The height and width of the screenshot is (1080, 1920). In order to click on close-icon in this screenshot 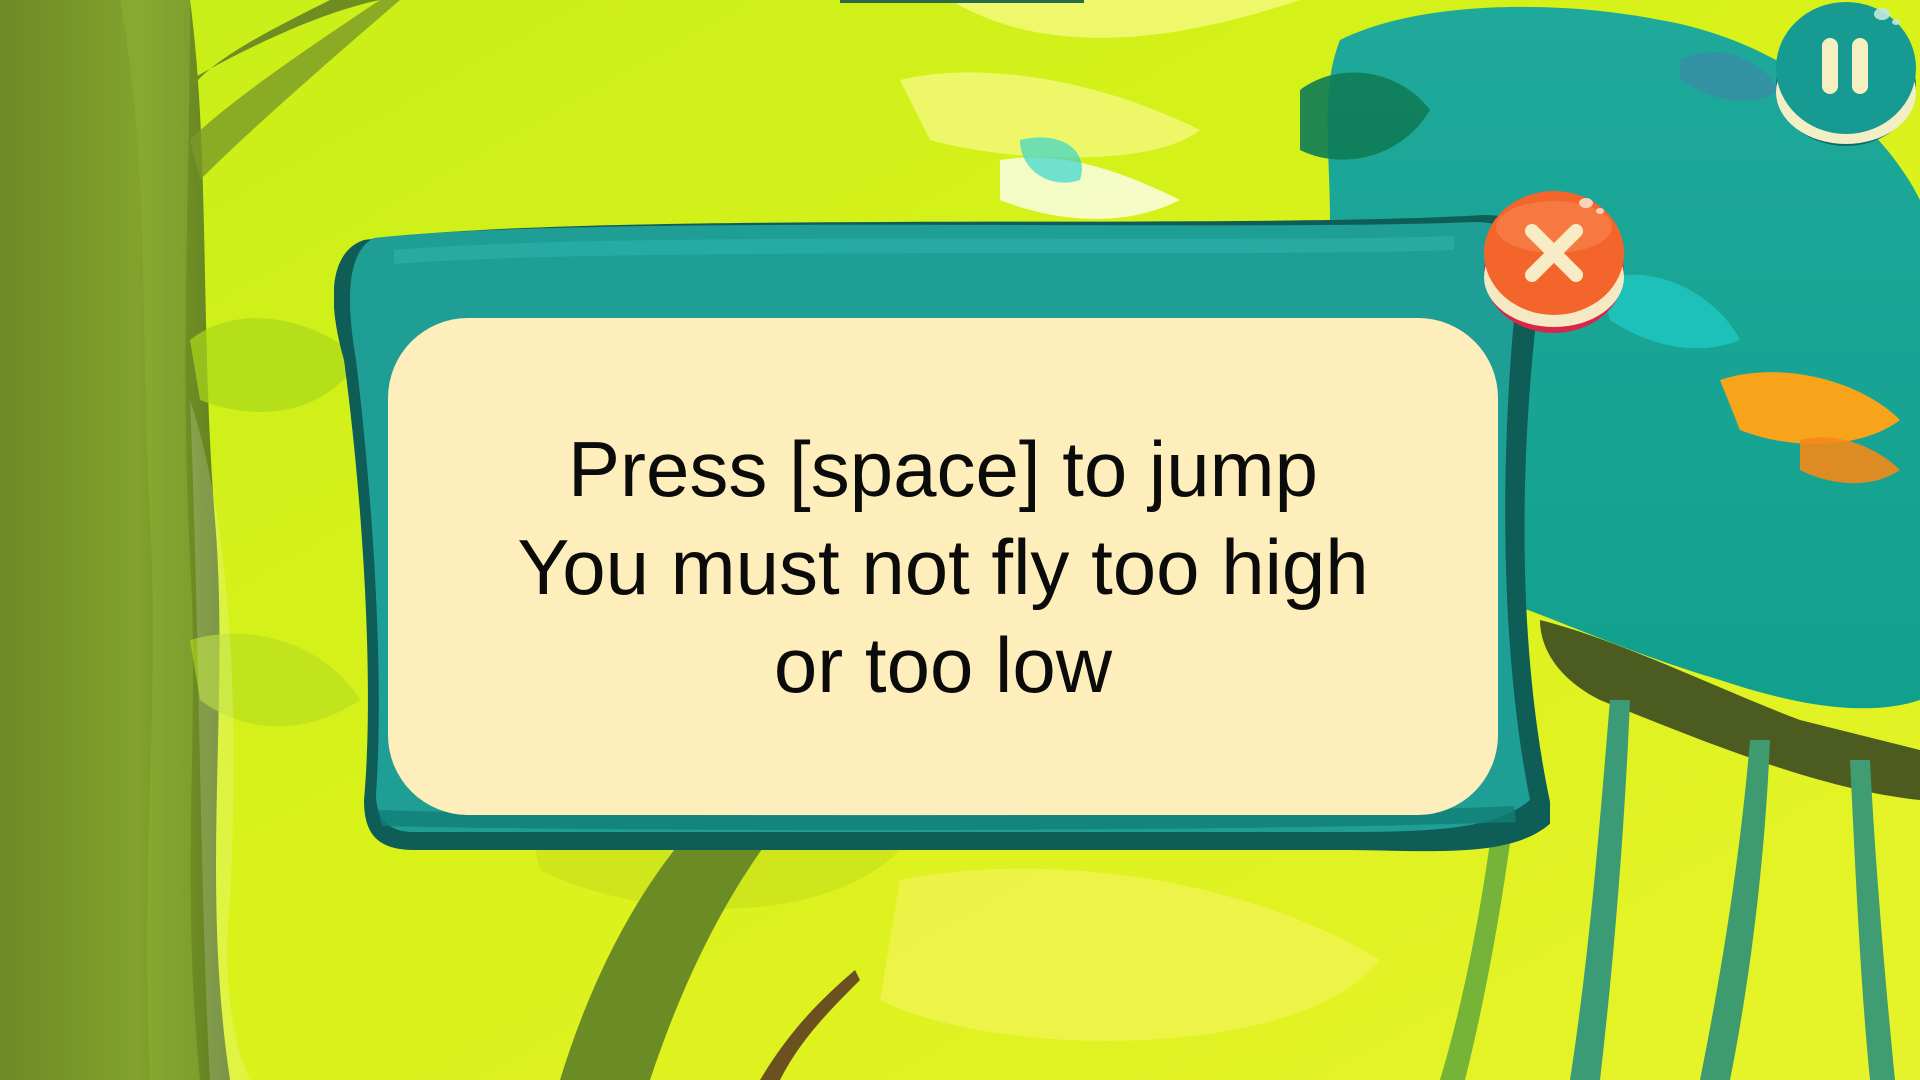, I will do `click(1554, 262)`.